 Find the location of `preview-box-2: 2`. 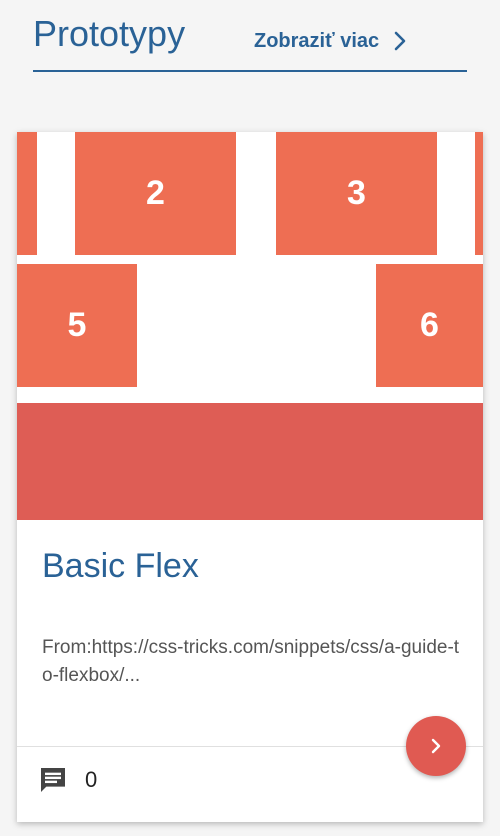

preview-box-2: 2 is located at coordinates (155, 193).